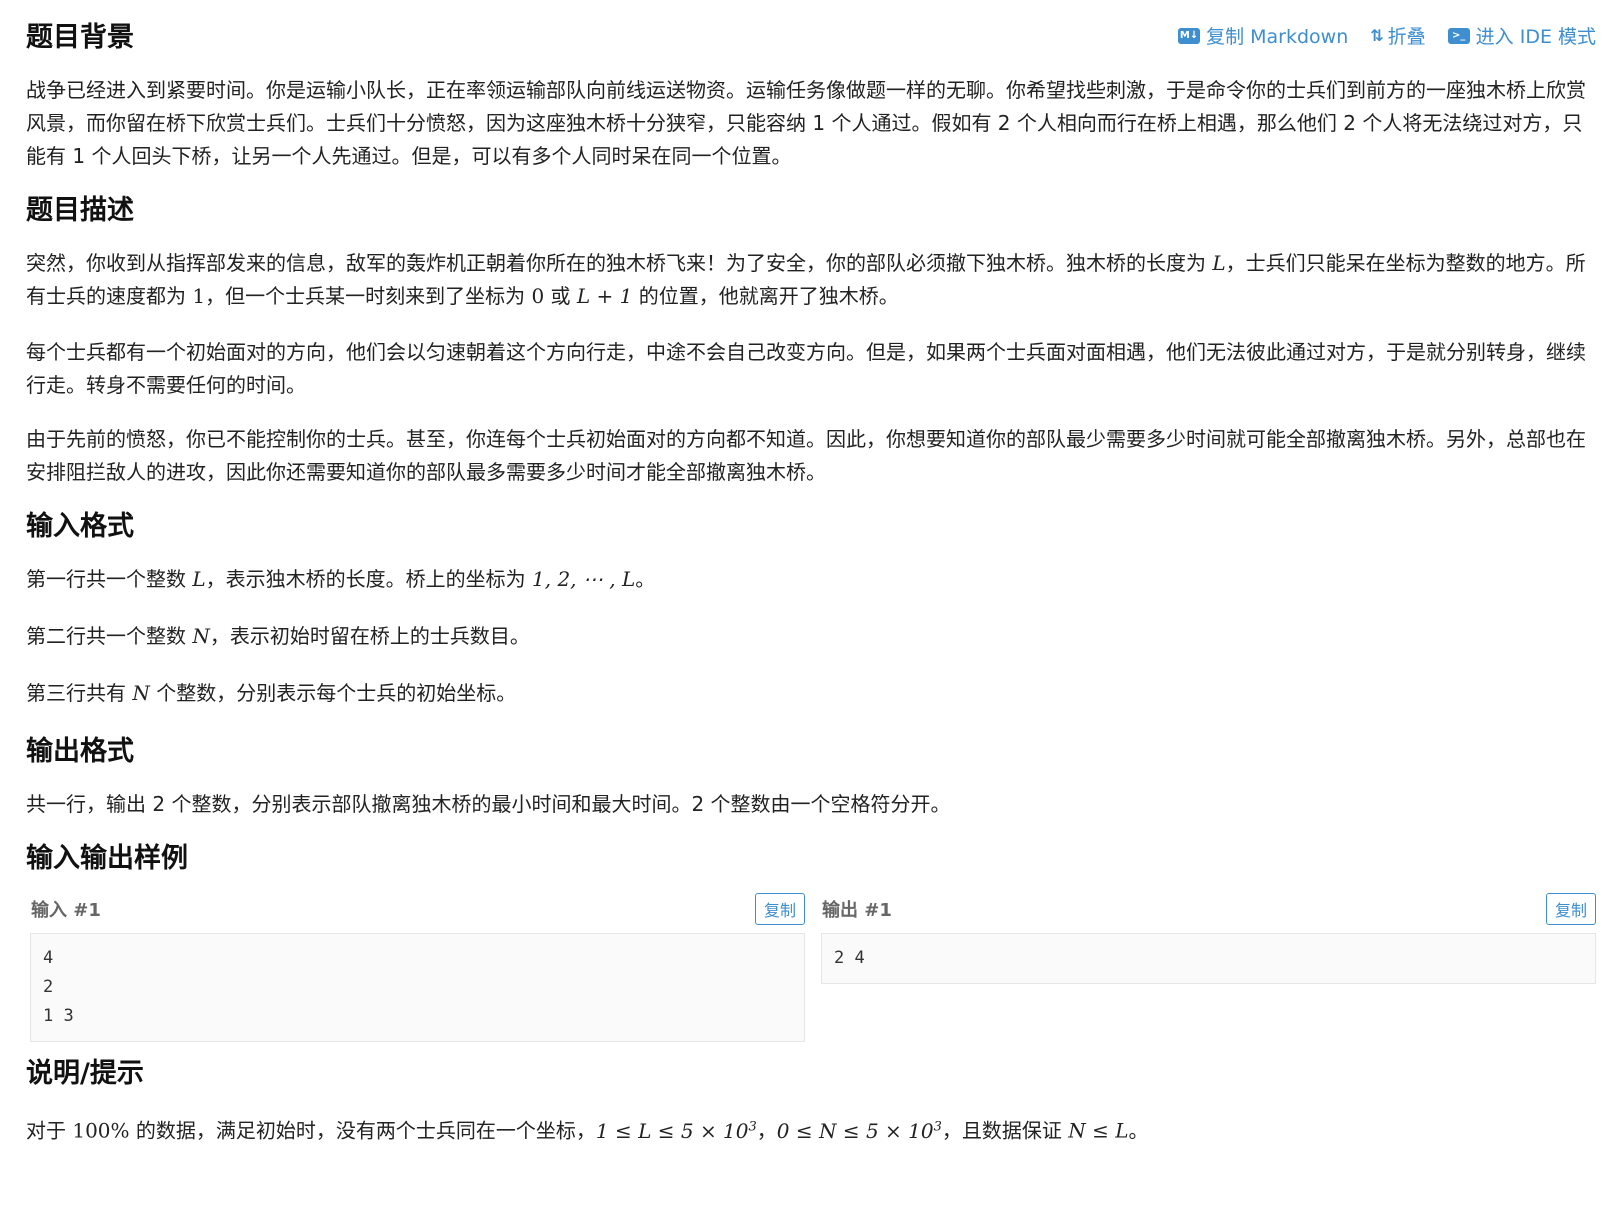 The image size is (1621, 1228). I want to click on math-range-N: 0 ≤ N ≤ 5 × 103, so click(859, 1131).